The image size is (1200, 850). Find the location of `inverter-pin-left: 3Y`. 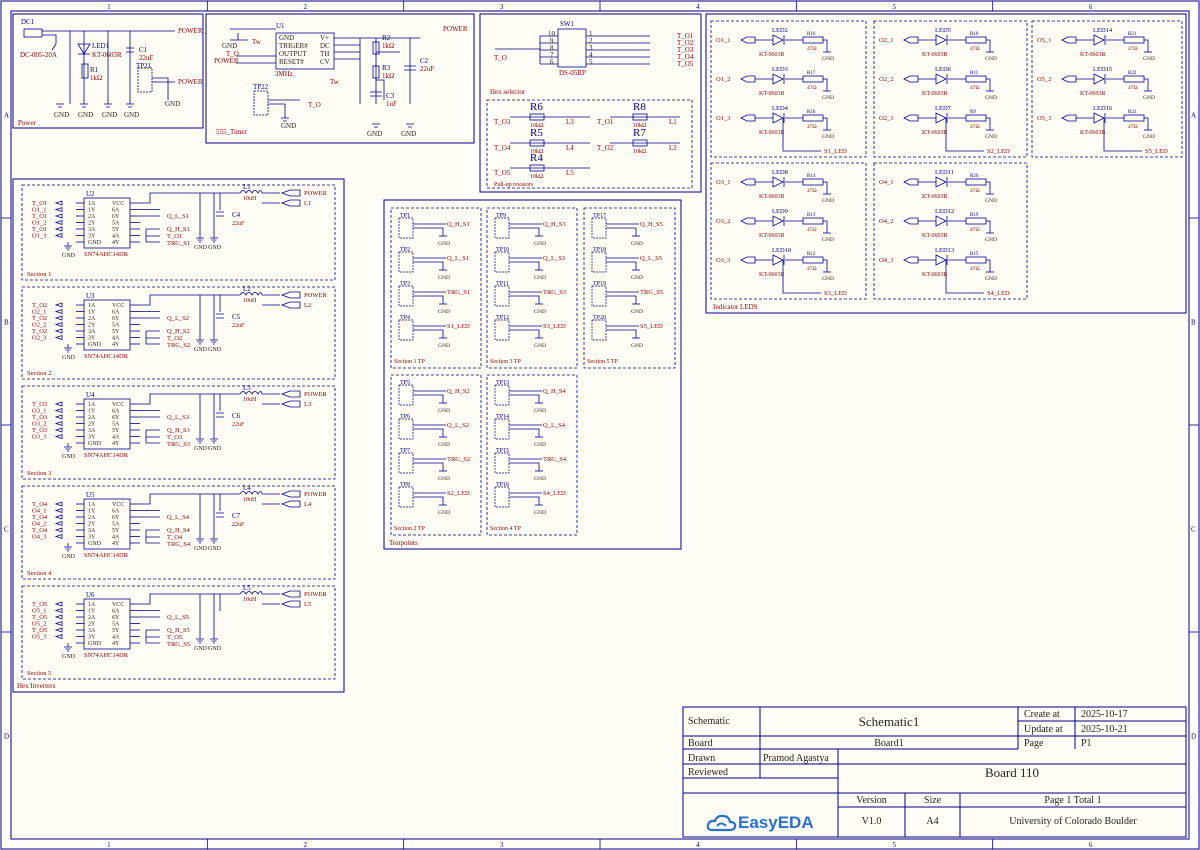

inverter-pin-left: 3Y is located at coordinates (92, 237).